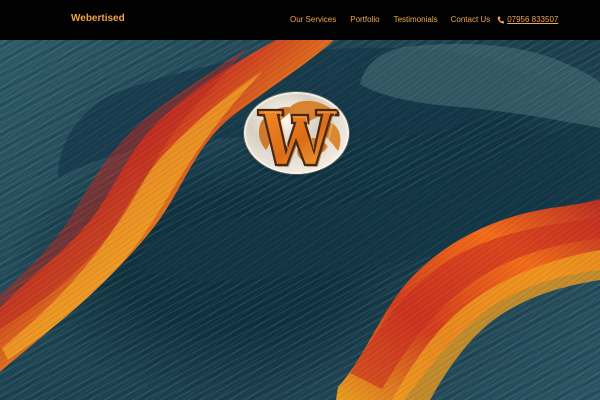 The height and width of the screenshot is (400, 600). What do you see at coordinates (313, 20) in the screenshot?
I see `nav-item-our-services: Our Services` at bounding box center [313, 20].